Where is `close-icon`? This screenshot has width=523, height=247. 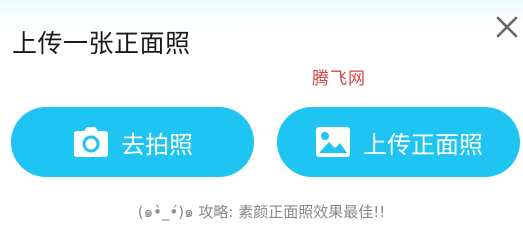
close-icon is located at coordinates (507, 27).